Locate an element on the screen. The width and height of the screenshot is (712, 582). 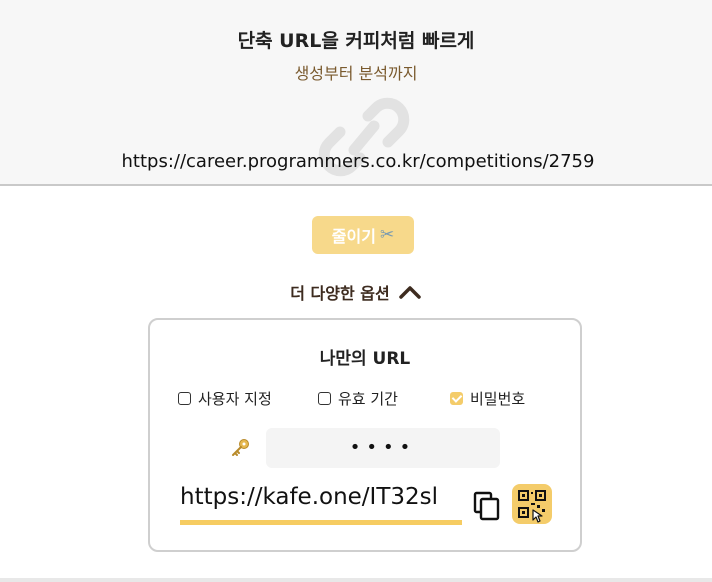
copy-icon is located at coordinates (487, 506).